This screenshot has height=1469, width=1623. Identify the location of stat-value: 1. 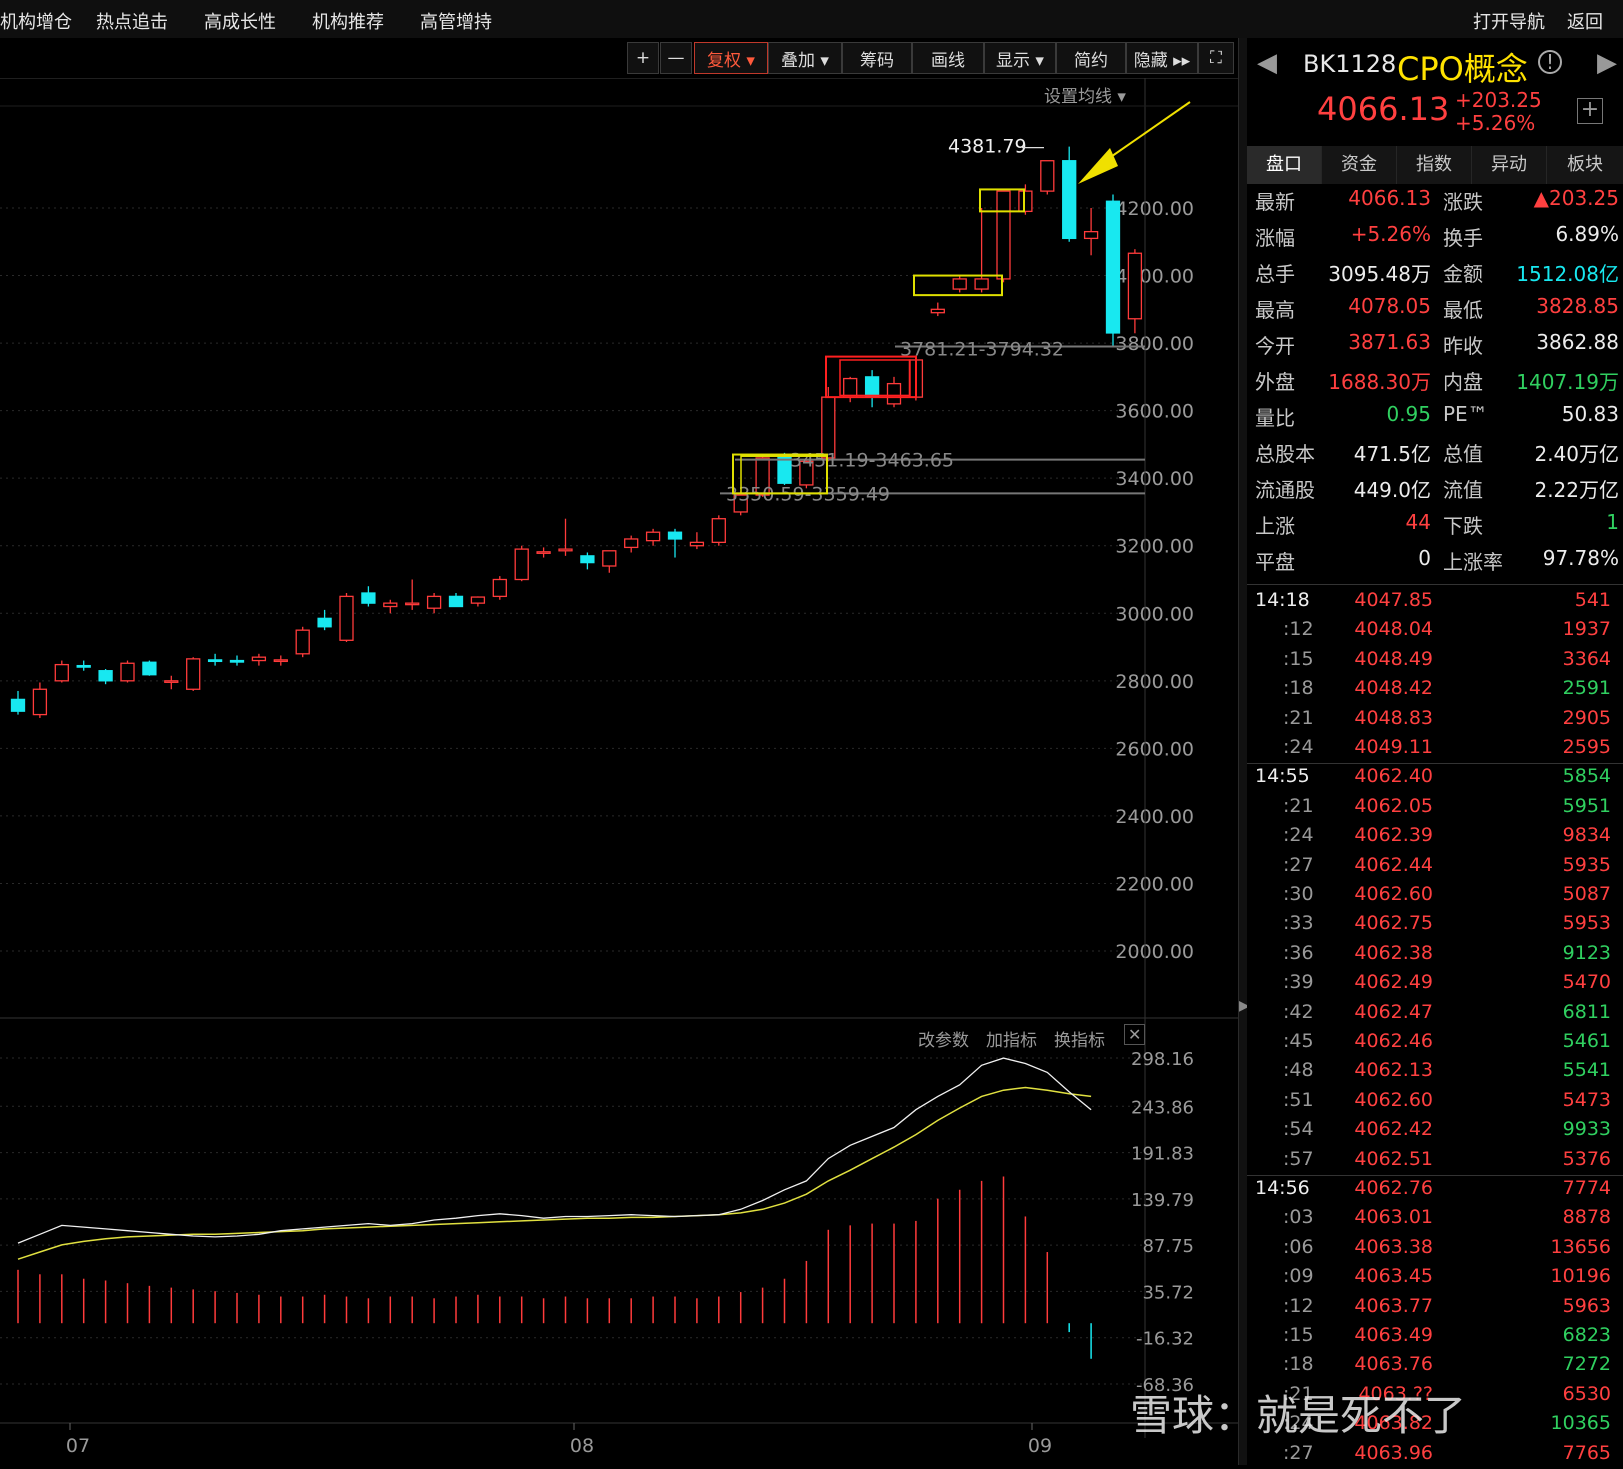
(1612, 522).